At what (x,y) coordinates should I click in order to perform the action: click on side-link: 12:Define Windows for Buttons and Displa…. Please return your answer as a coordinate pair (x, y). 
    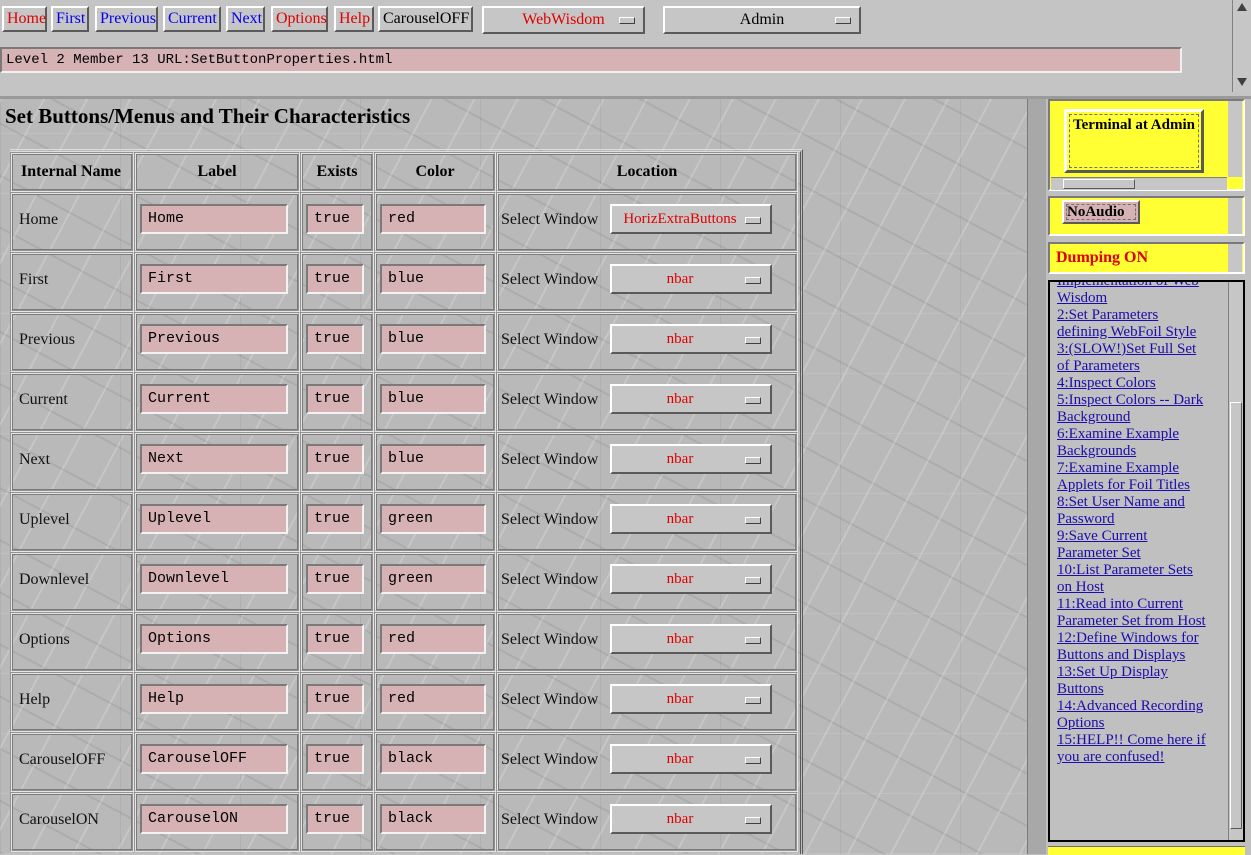
    Looking at the image, I should click on (1132, 647).